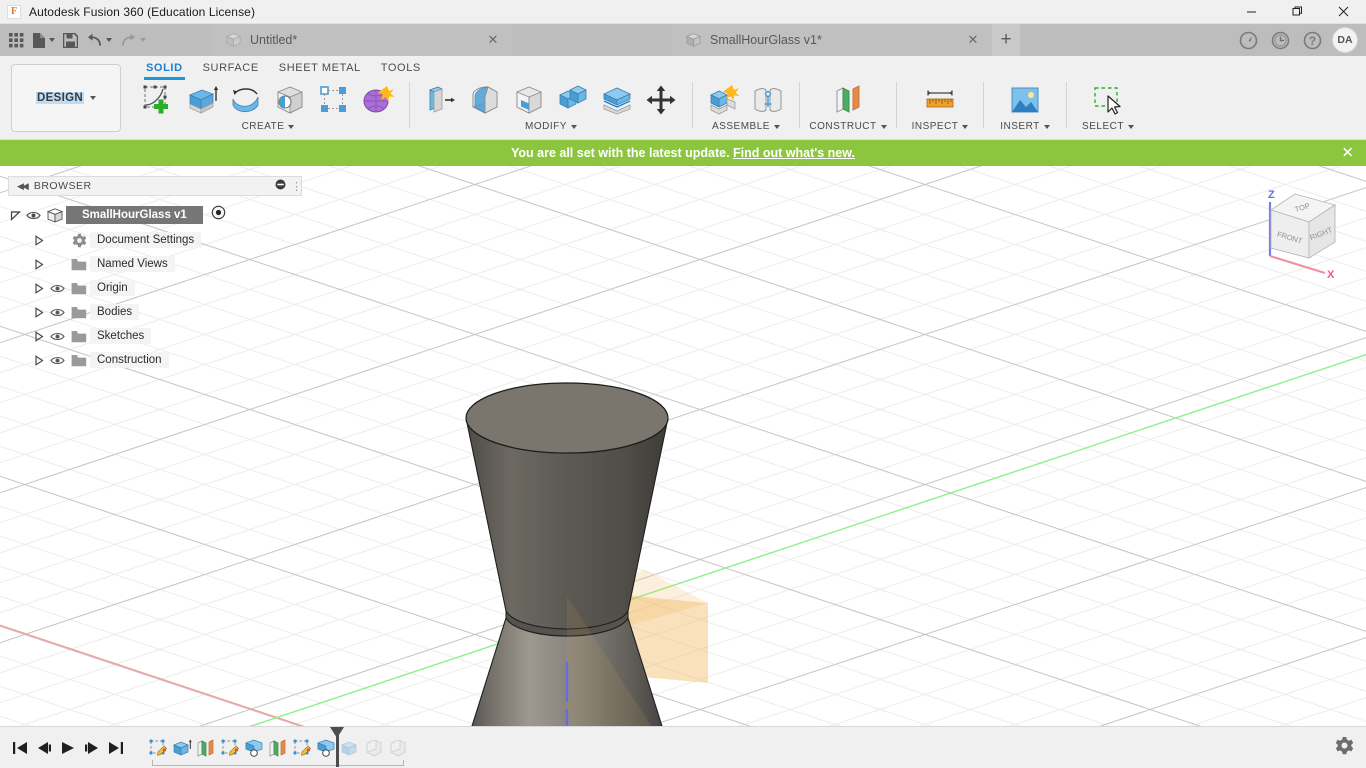  What do you see at coordinates (16, 40) in the screenshot?
I see `show-data-panel-button` at bounding box center [16, 40].